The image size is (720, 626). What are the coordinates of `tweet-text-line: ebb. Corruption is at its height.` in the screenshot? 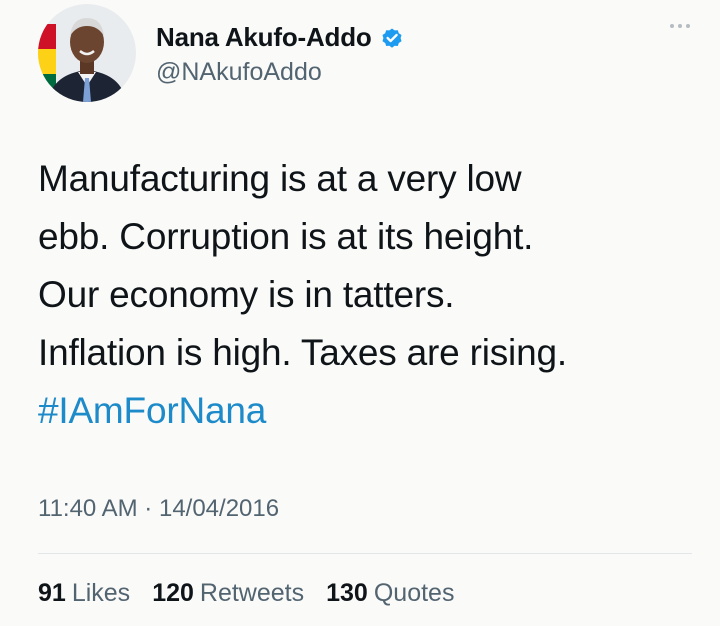 It's located at (286, 236).